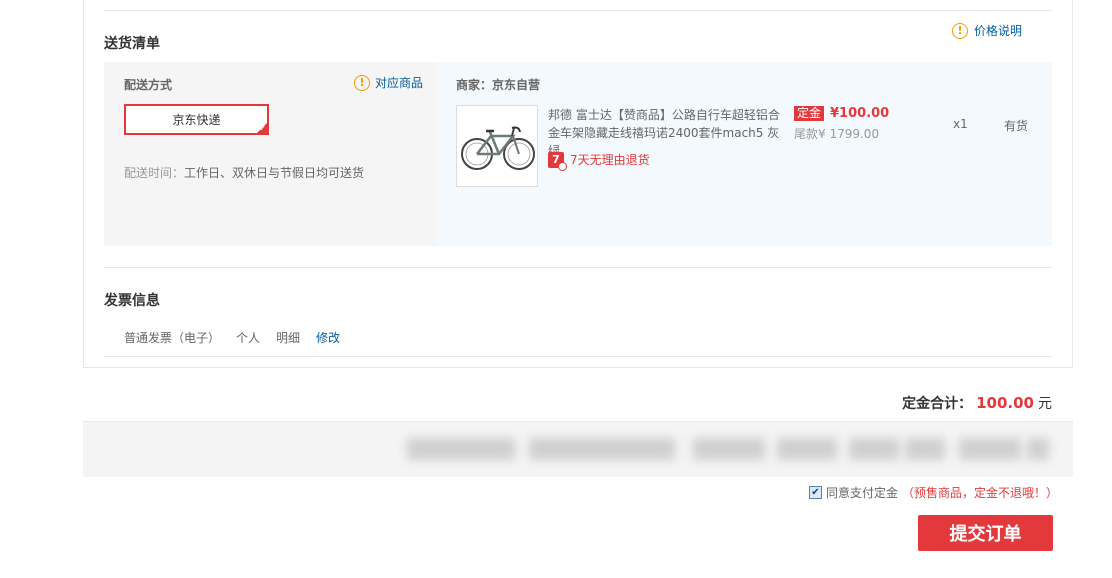  I want to click on match-goods-link: ! 对应商品, so click(388, 82).